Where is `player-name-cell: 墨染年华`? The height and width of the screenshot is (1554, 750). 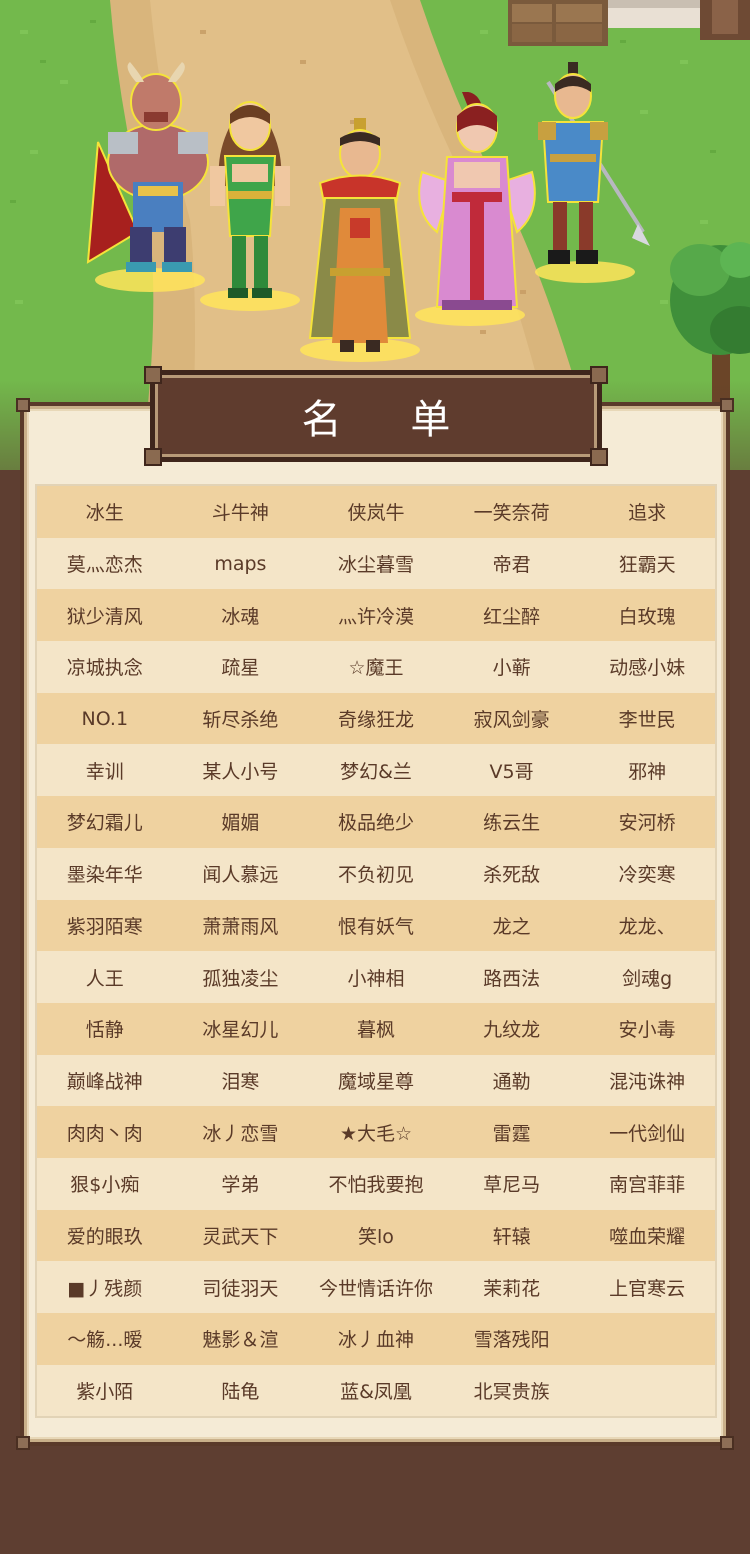
player-name-cell: 墨染年华 is located at coordinates (104, 875).